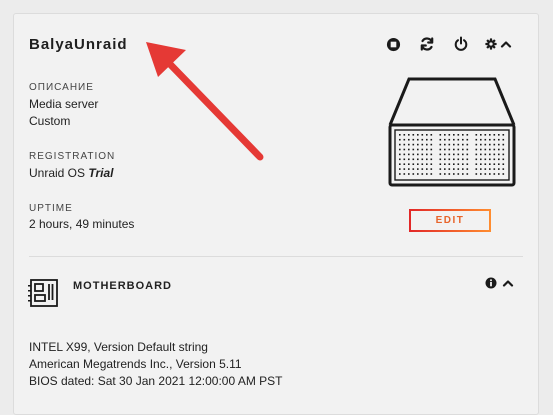 The height and width of the screenshot is (415, 553). What do you see at coordinates (427, 44) in the screenshot?
I see `refresh-icon` at bounding box center [427, 44].